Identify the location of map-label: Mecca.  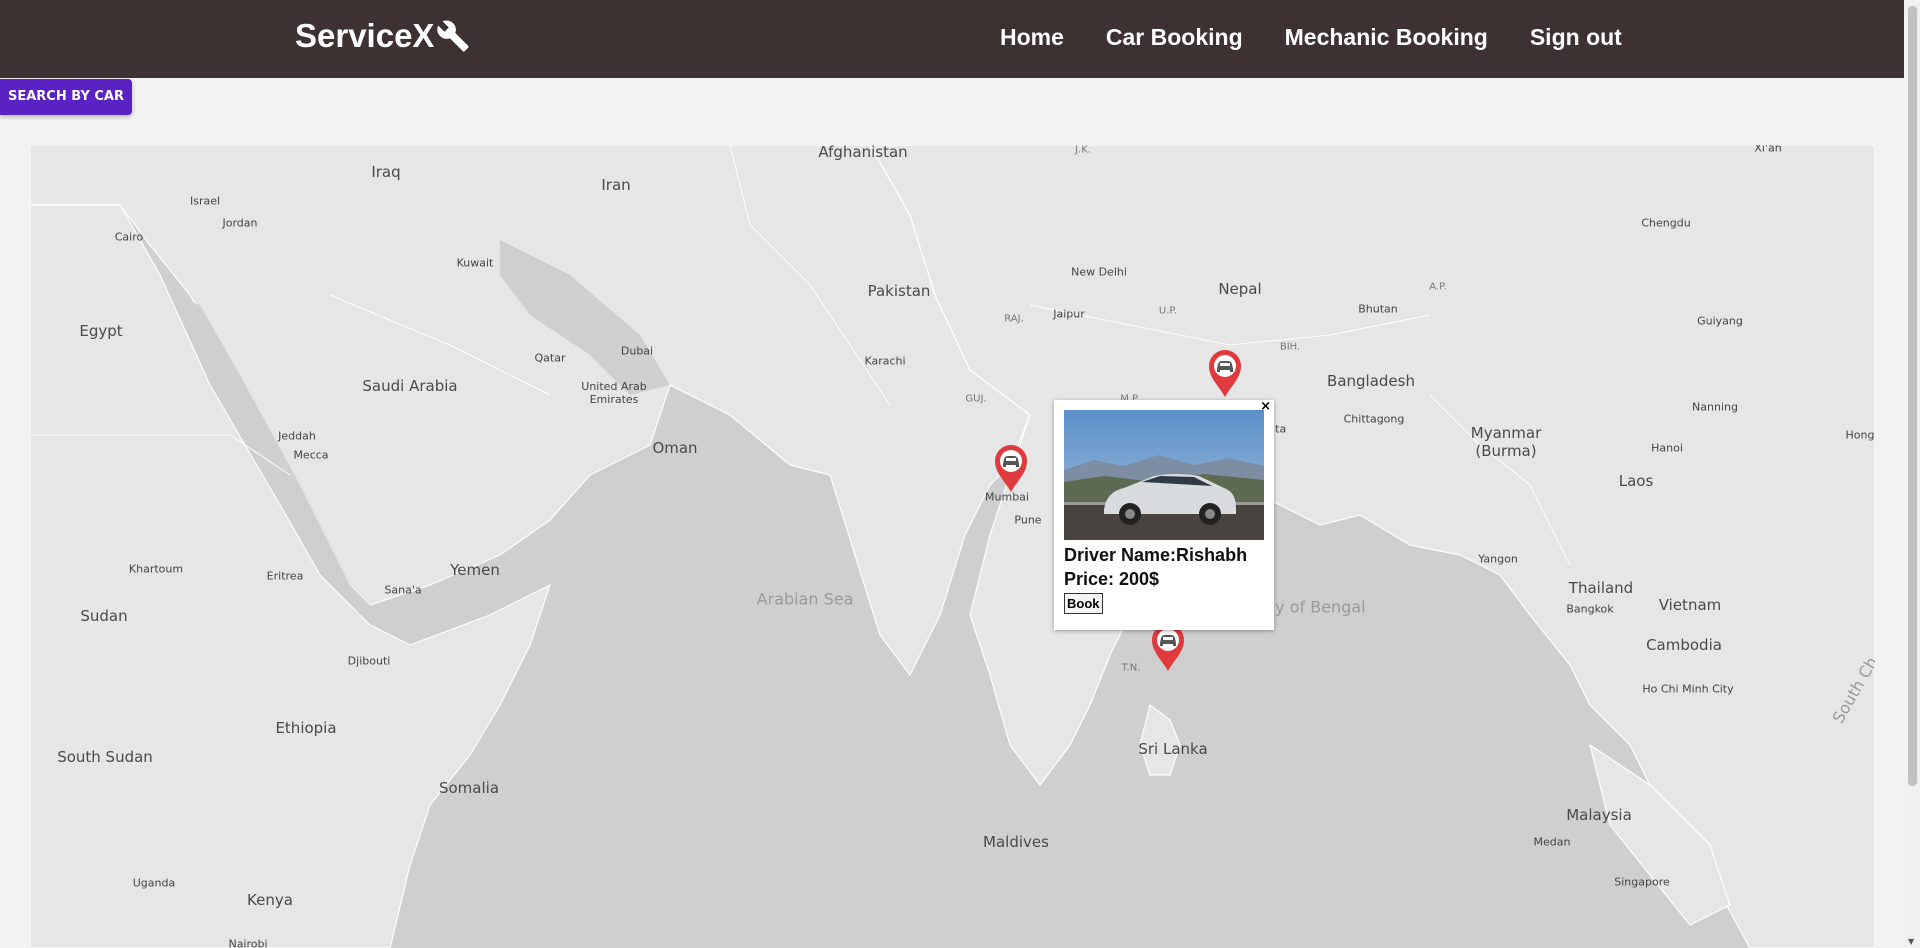
(311, 455).